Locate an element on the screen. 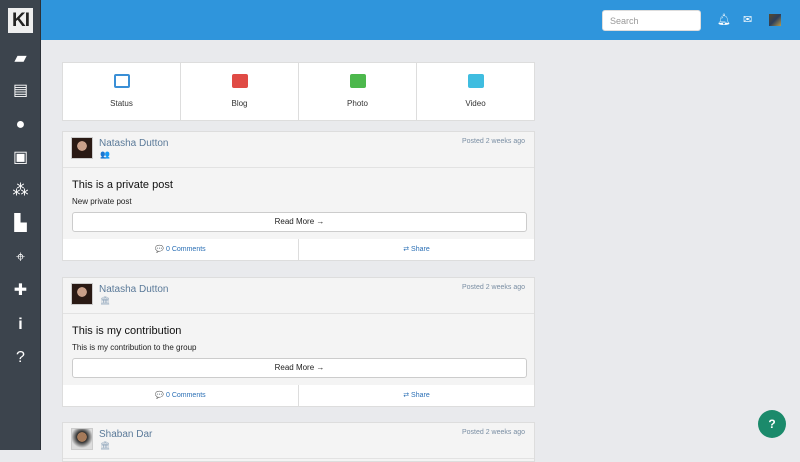 The width and height of the screenshot is (800, 462). camera-icon is located at coordinates (357, 81).